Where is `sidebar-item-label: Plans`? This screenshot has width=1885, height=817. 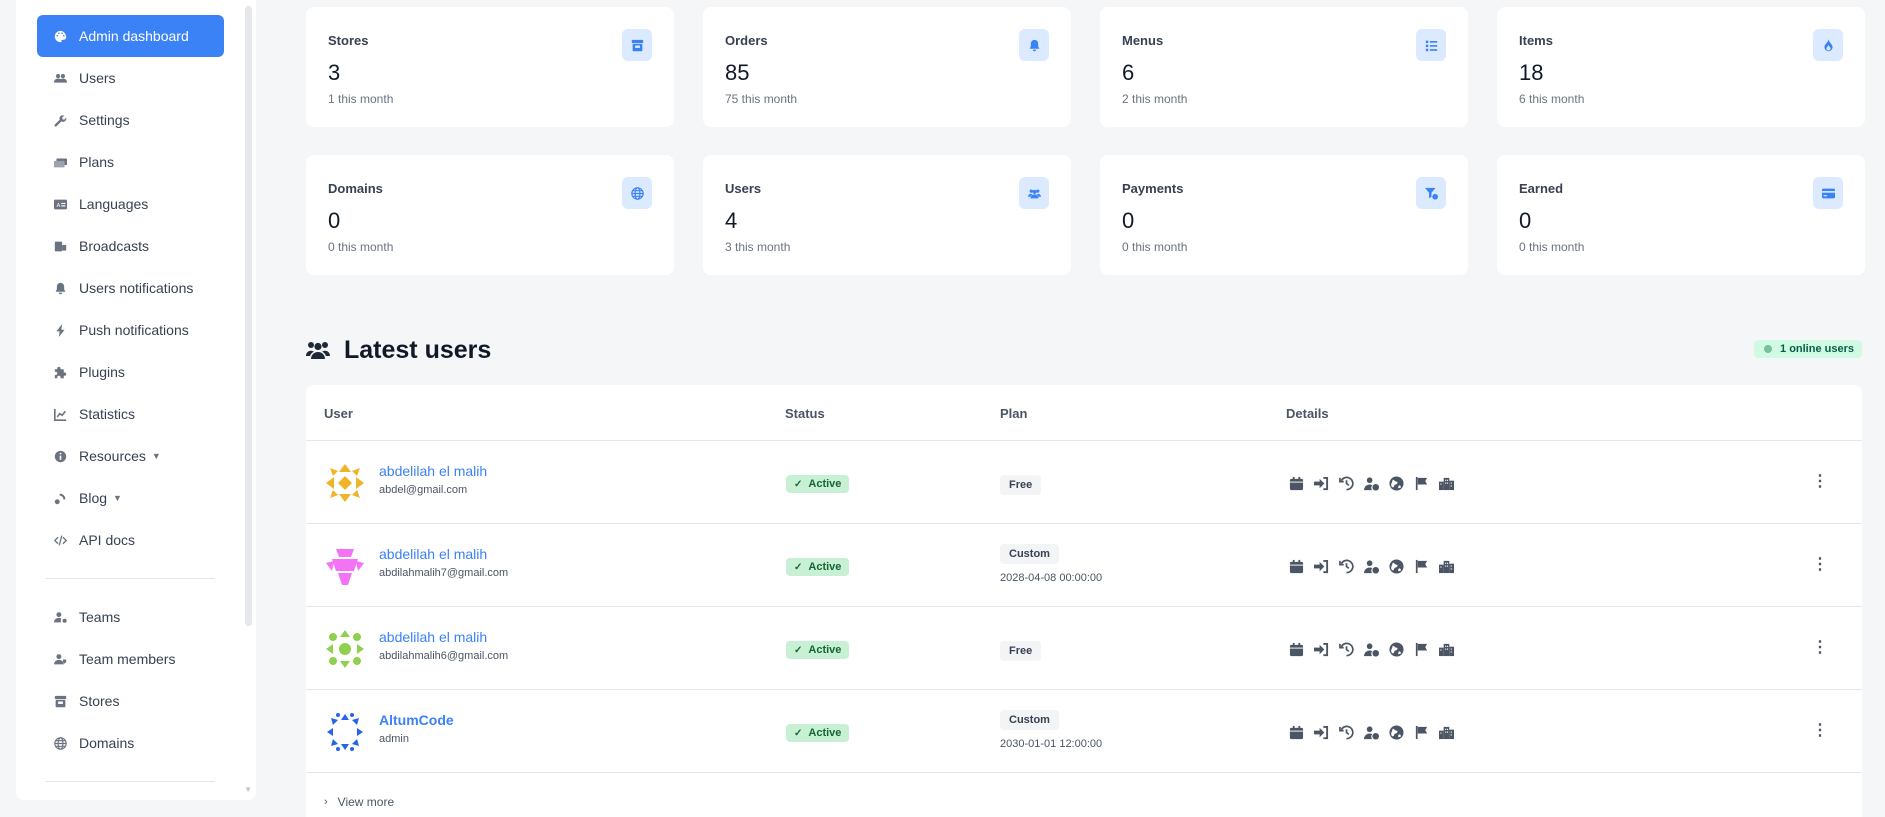
sidebar-item-label: Plans is located at coordinates (97, 162).